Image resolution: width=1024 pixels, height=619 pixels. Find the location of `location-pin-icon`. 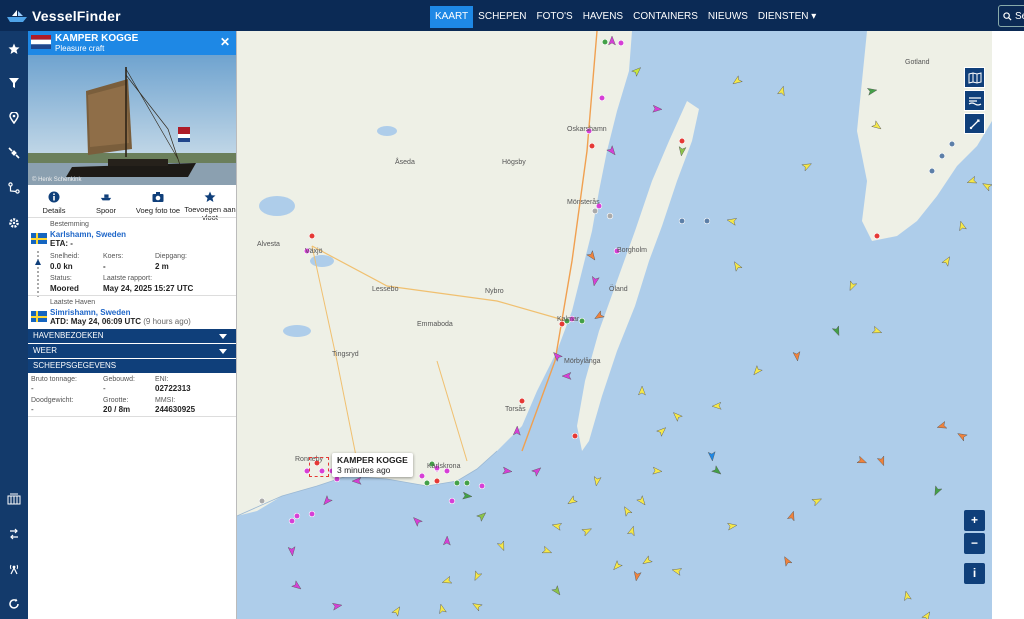

location-pin-icon is located at coordinates (14, 118).